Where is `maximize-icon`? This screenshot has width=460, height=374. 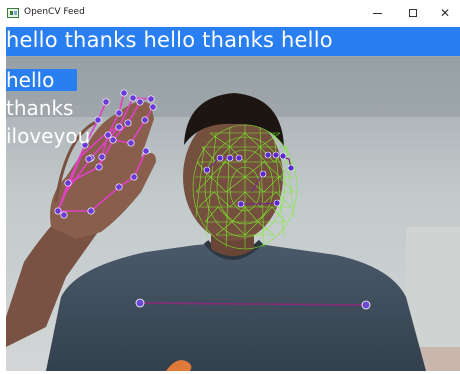 maximize-icon is located at coordinates (413, 13).